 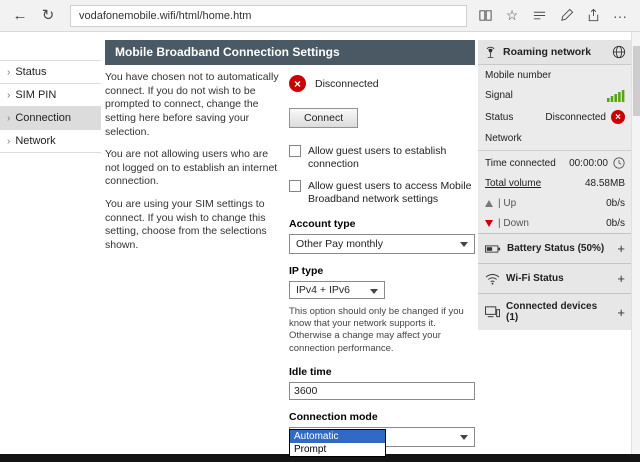 What do you see at coordinates (48, 16) in the screenshot?
I see `refresh-button: ↻` at bounding box center [48, 16].